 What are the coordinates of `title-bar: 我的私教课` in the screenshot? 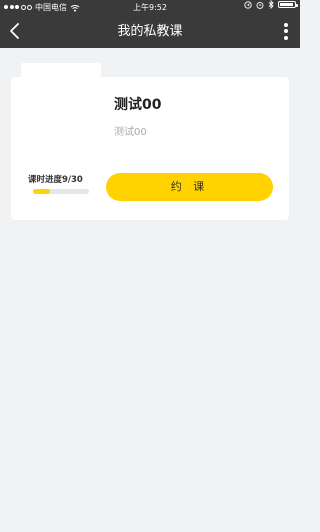 It's located at (150, 31).